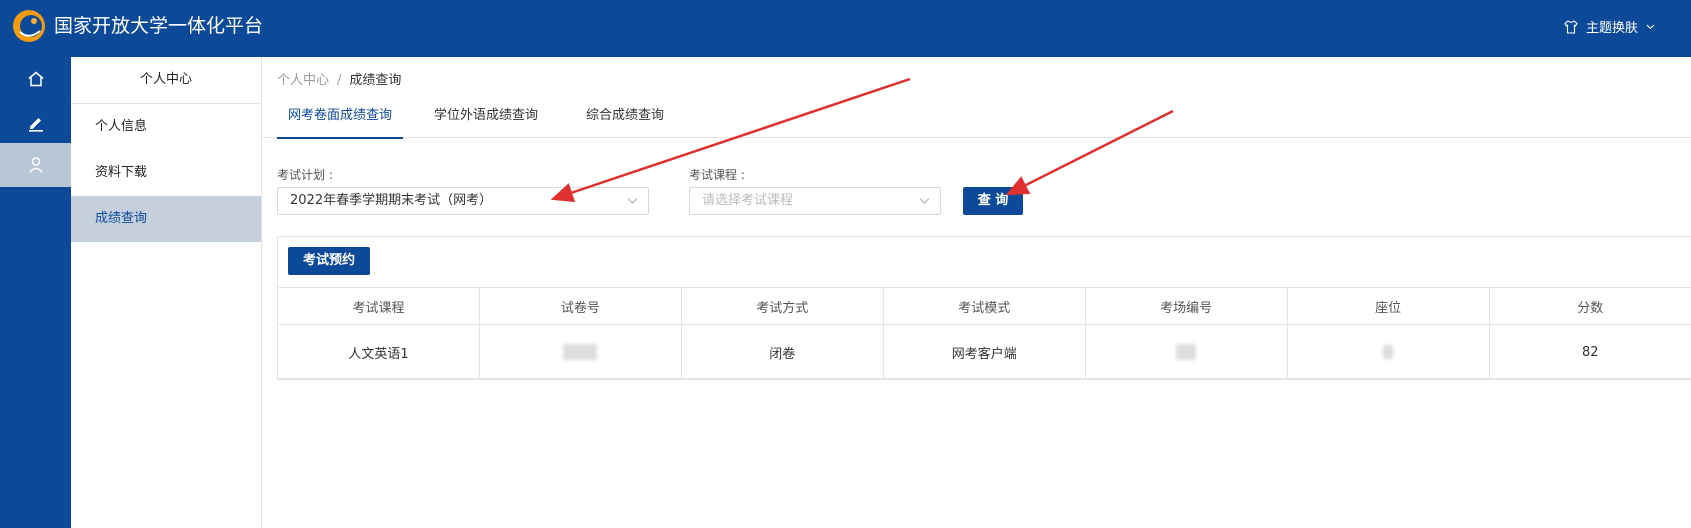 Image resolution: width=1691 pixels, height=528 pixels. Describe the element at coordinates (815, 201) in the screenshot. I see `exam-course-select: 请选择考试课程` at that location.